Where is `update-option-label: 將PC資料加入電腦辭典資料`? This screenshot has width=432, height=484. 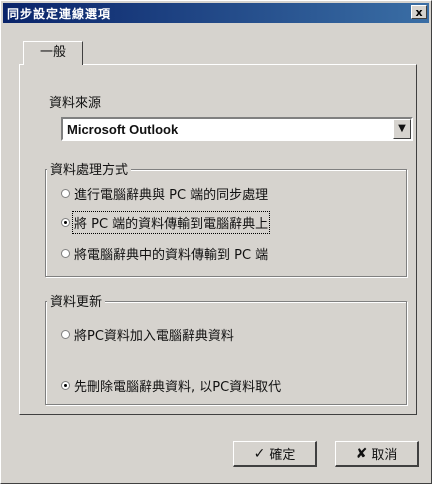 update-option-label: 將PC資料加入電腦辭典資料 is located at coordinates (154, 336).